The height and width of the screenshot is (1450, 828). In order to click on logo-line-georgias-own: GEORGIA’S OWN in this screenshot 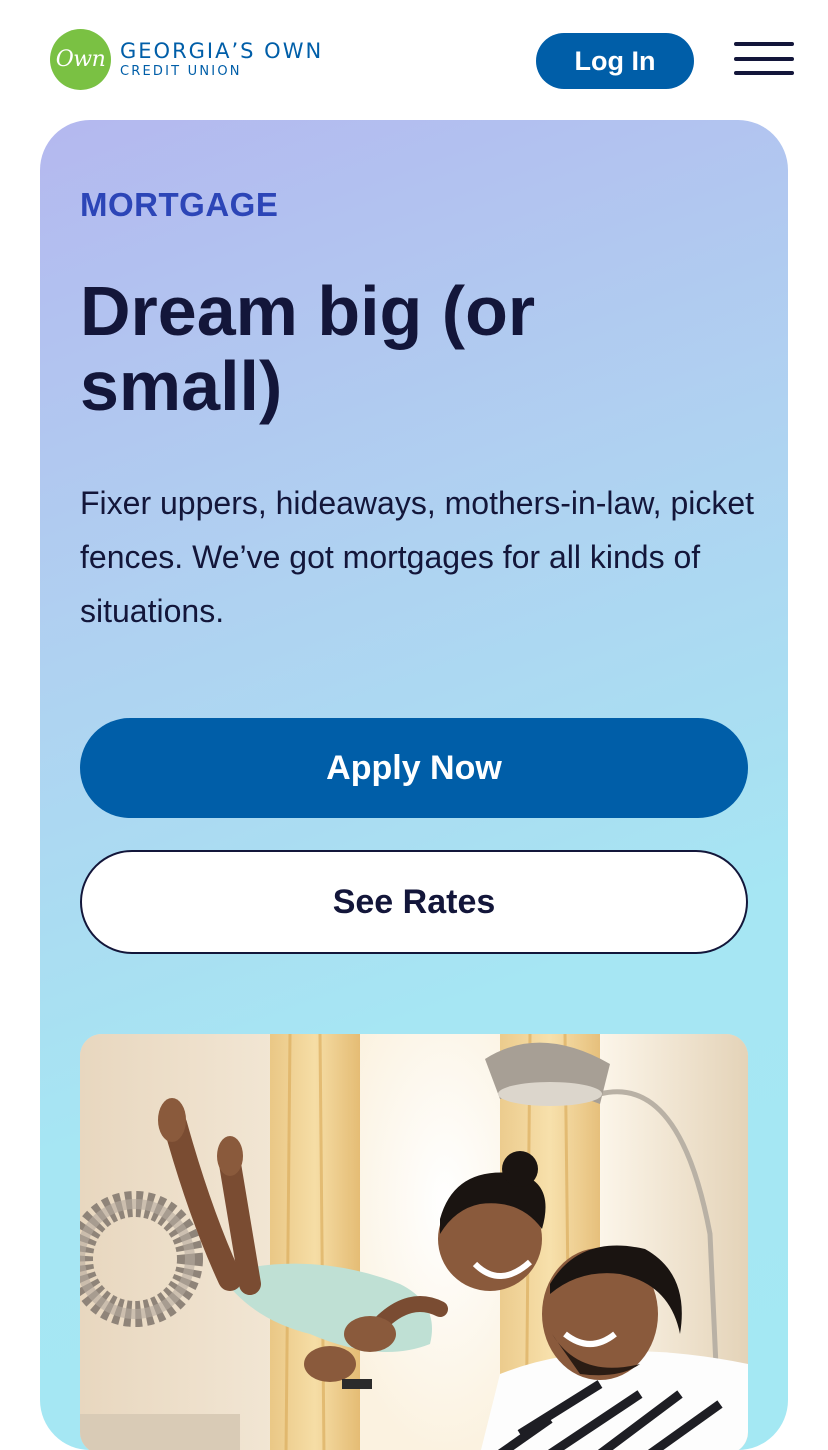, I will do `click(222, 51)`.